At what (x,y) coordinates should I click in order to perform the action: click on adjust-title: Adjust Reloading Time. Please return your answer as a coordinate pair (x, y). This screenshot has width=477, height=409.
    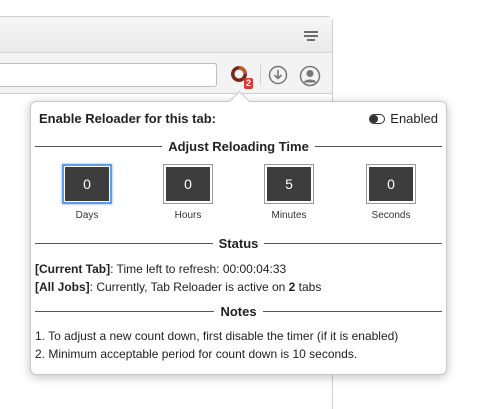
    Looking at the image, I should click on (238, 146).